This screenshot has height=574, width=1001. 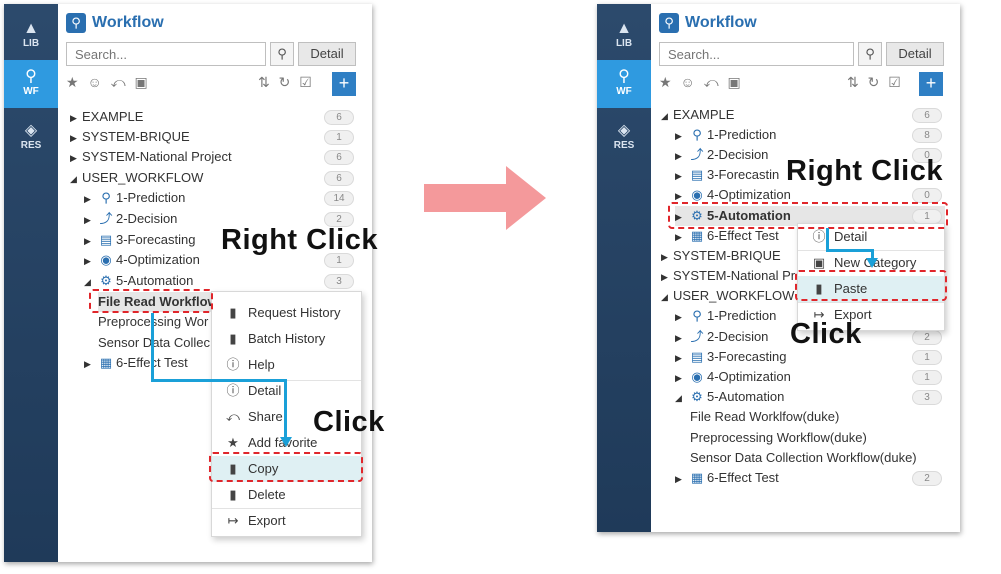 I want to click on tree-leaf-sensor-data-collection: Sensor Data Collec, so click(x=156, y=343).